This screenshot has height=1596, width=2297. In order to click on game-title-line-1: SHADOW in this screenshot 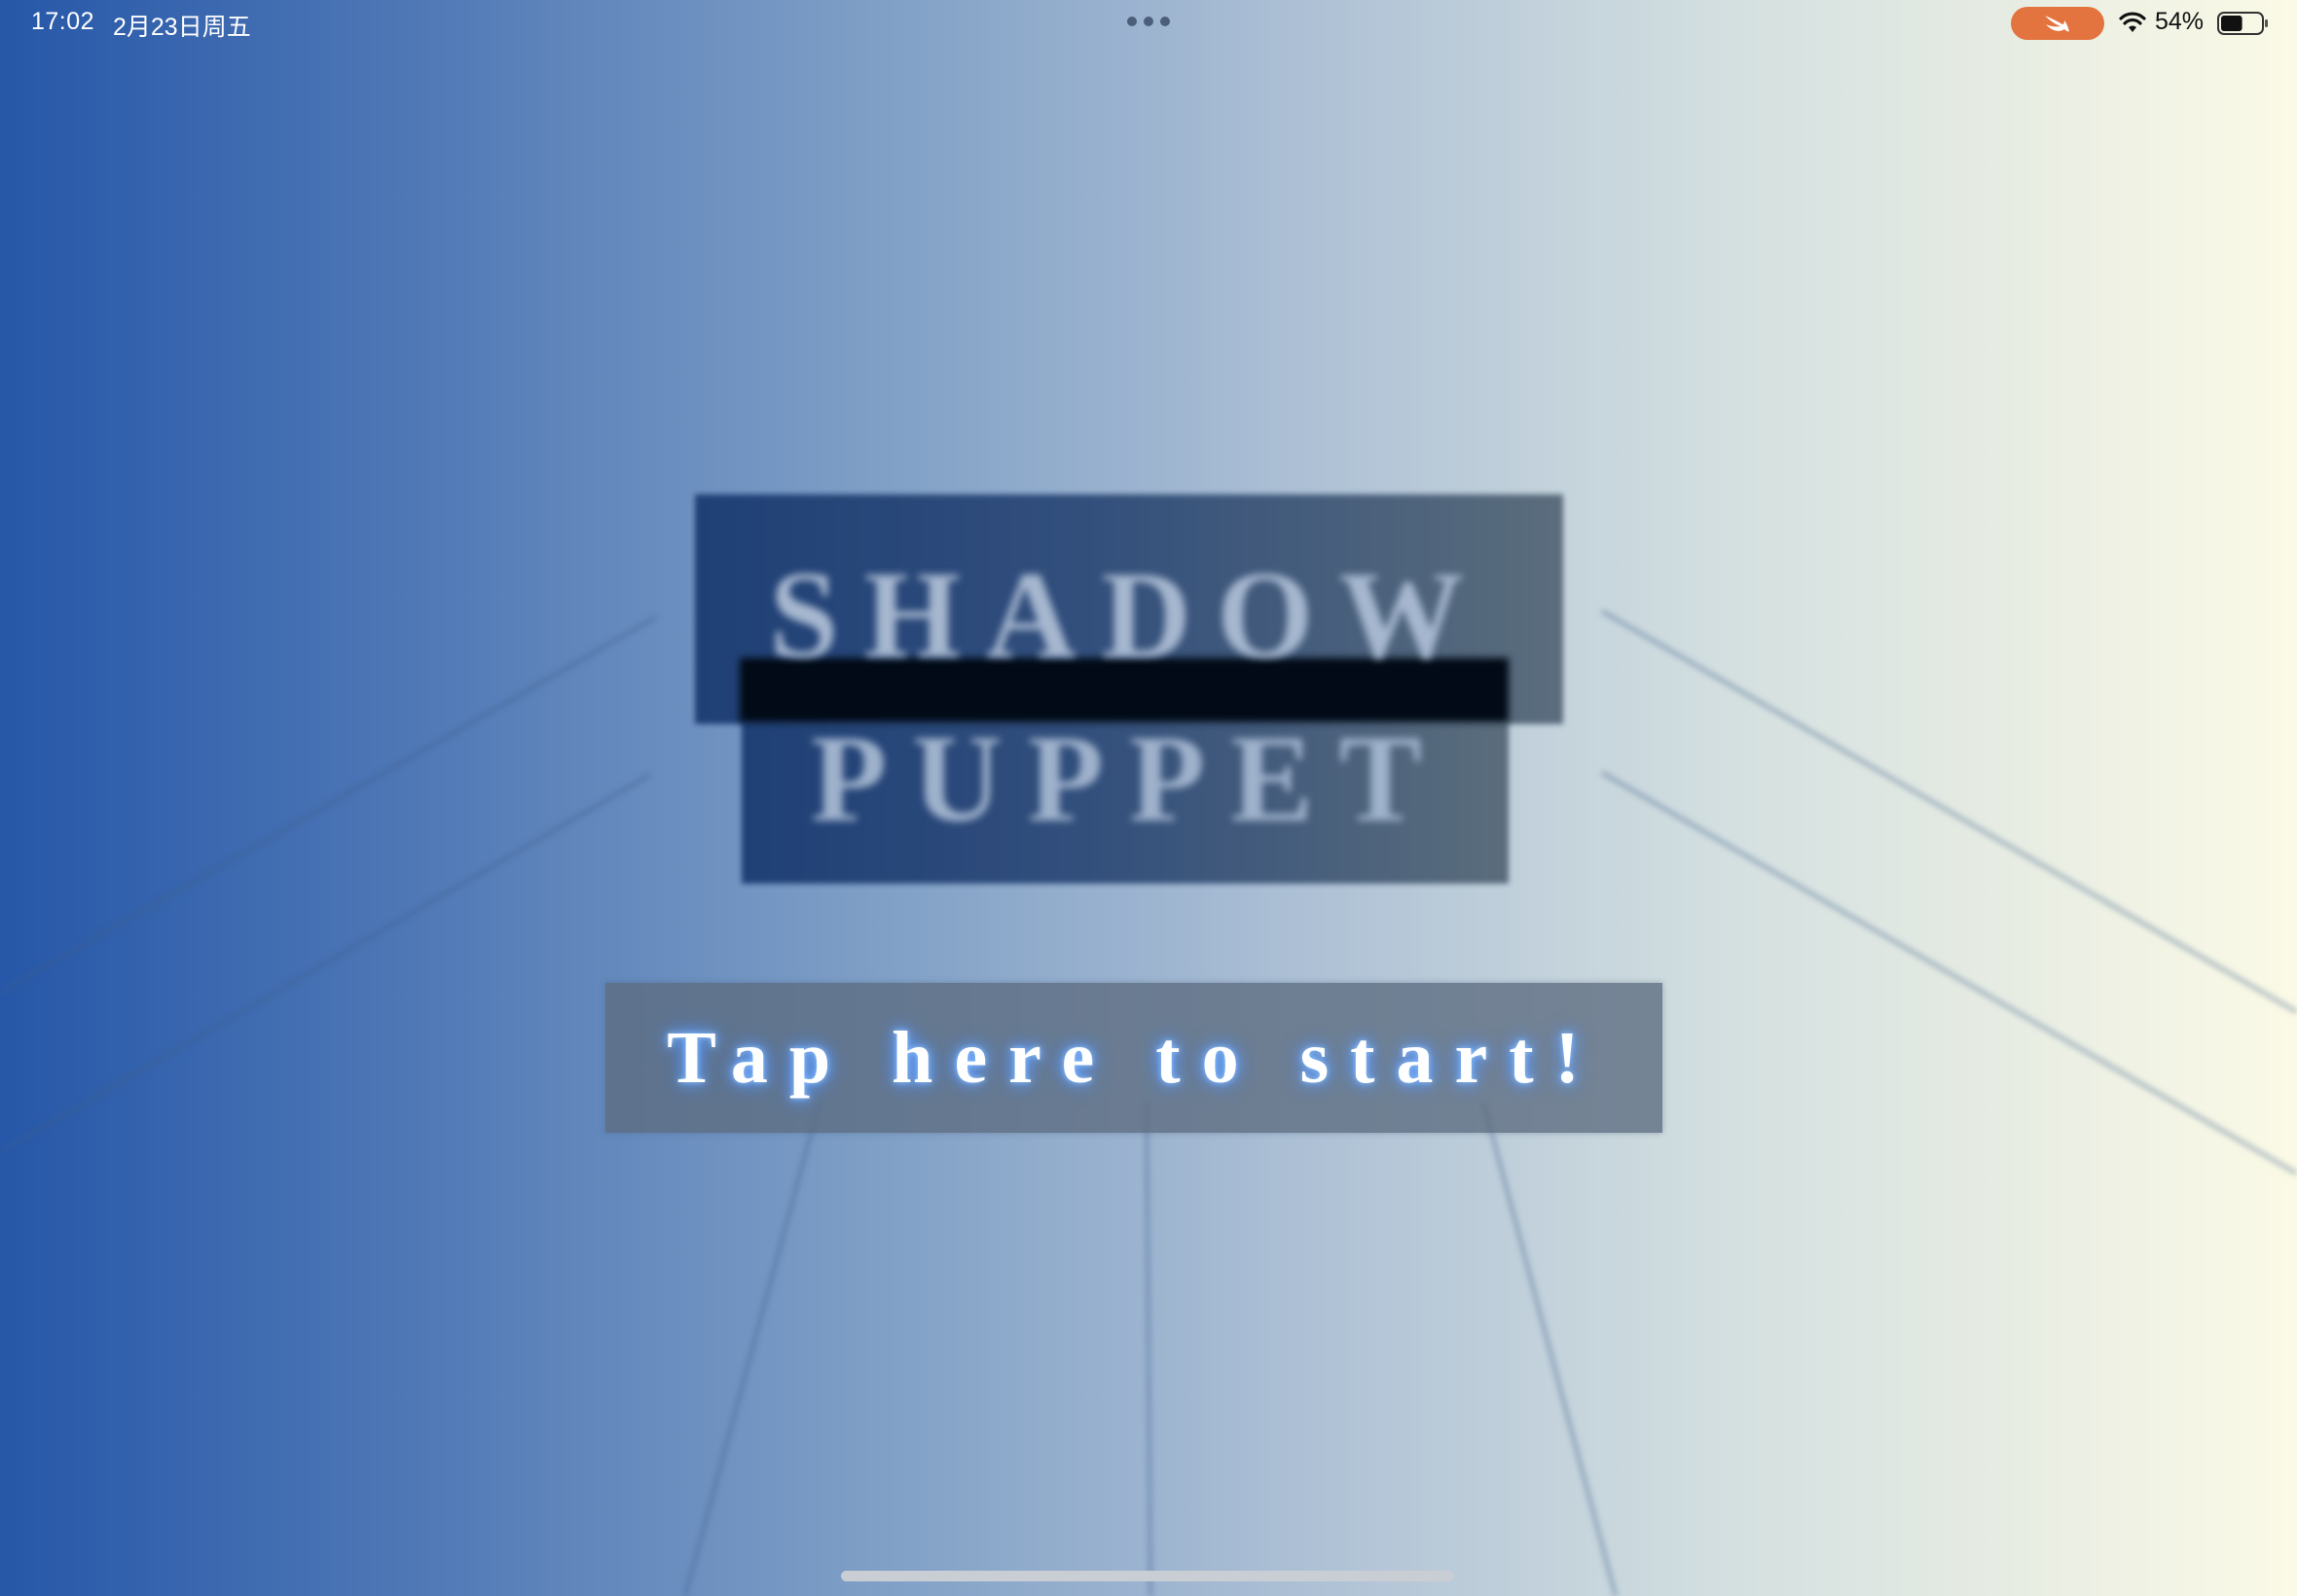, I will do `click(1129, 615)`.